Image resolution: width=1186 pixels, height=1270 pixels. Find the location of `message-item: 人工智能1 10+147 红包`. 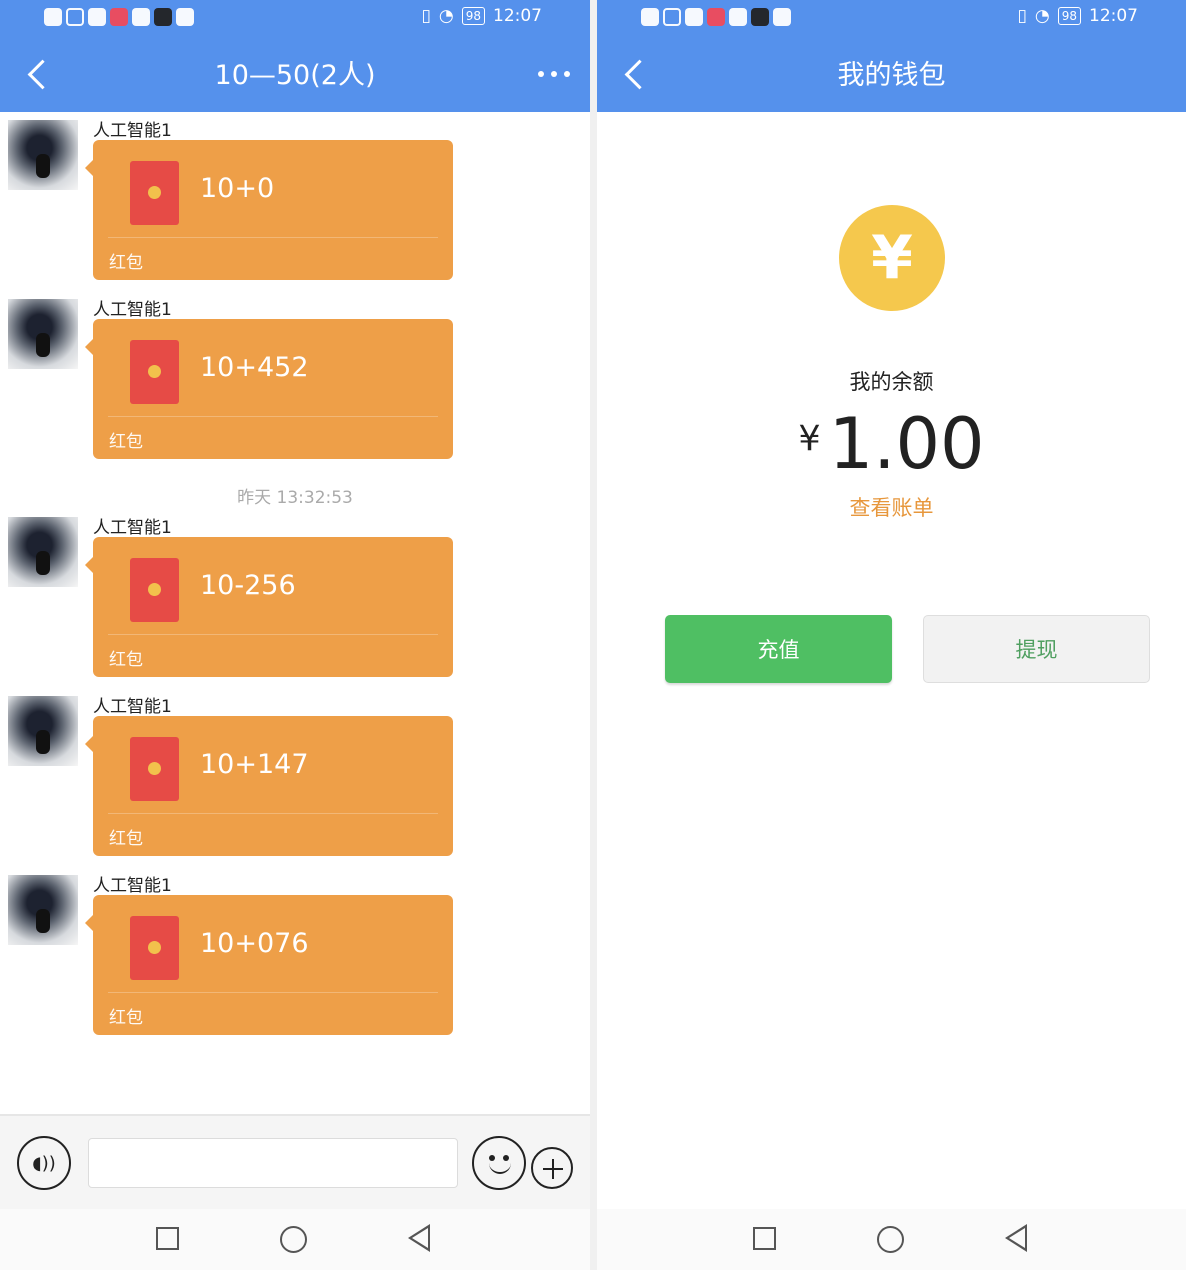

message-item: 人工智能1 10+147 红包 is located at coordinates (295, 773).